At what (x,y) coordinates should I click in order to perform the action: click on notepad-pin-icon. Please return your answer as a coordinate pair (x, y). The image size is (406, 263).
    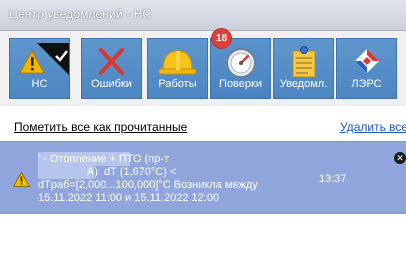
    Looking at the image, I should click on (304, 62).